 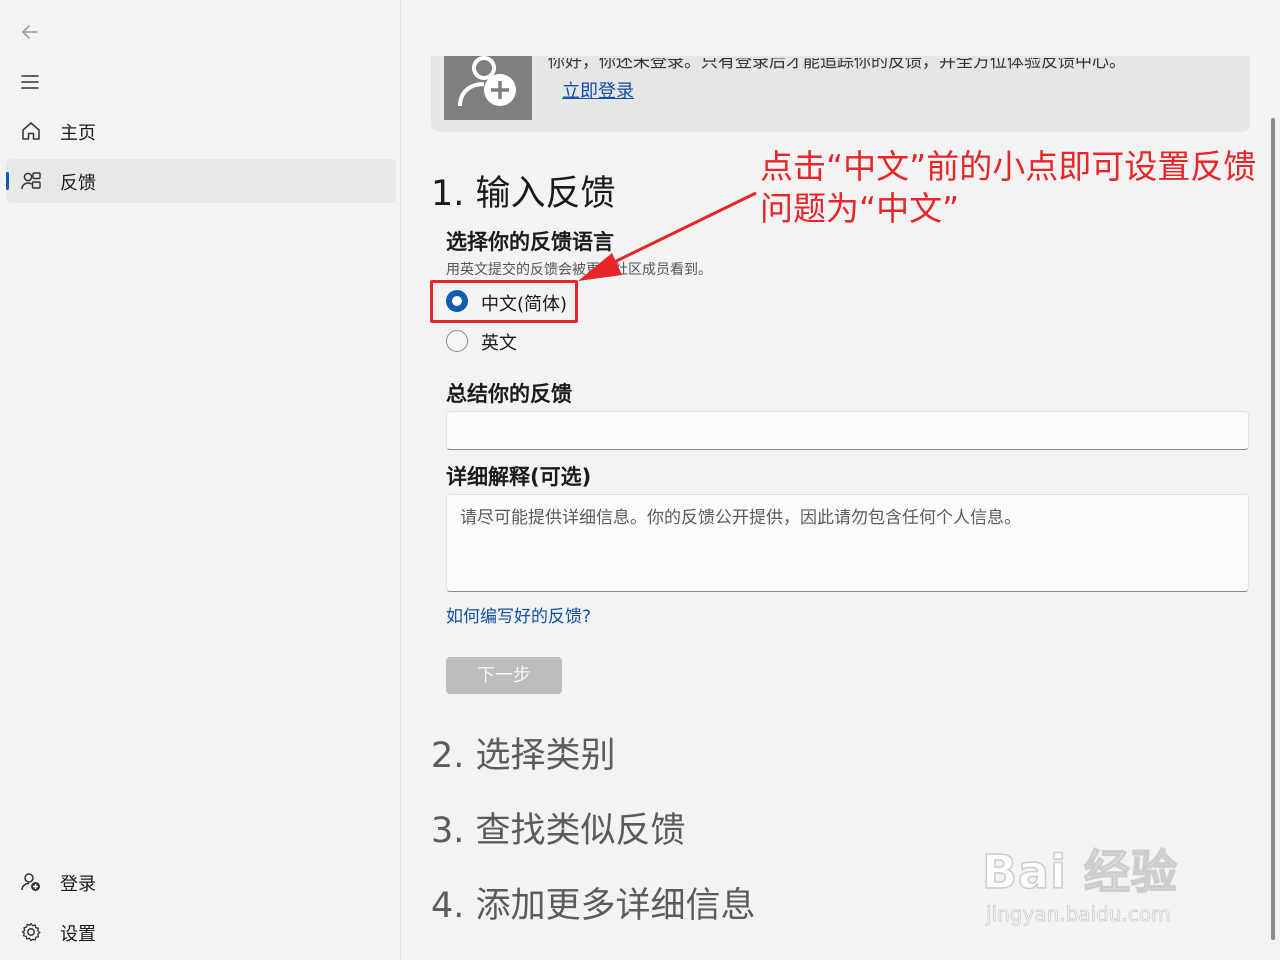 What do you see at coordinates (78, 133) in the screenshot?
I see `sidebar-item-label: 主页` at bounding box center [78, 133].